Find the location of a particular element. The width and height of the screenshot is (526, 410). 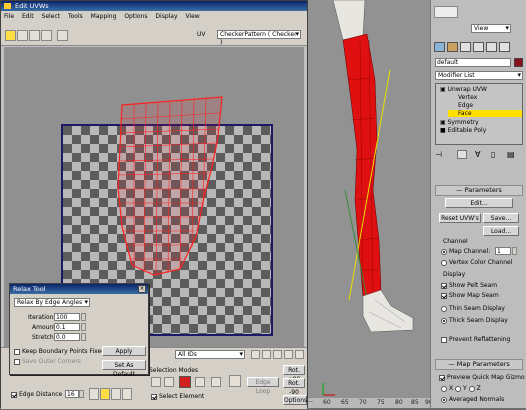

stack-item-unwrap: ▣ Unwrap UVW is located at coordinates (463, 89).